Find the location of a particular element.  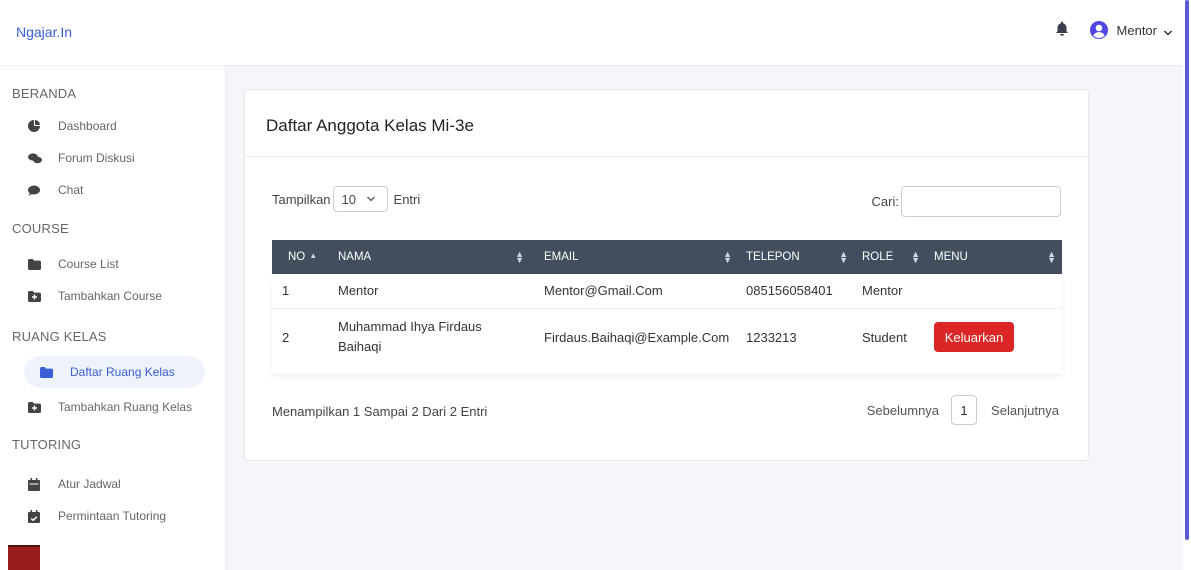

page-scrollbar is located at coordinates (1187, 285).